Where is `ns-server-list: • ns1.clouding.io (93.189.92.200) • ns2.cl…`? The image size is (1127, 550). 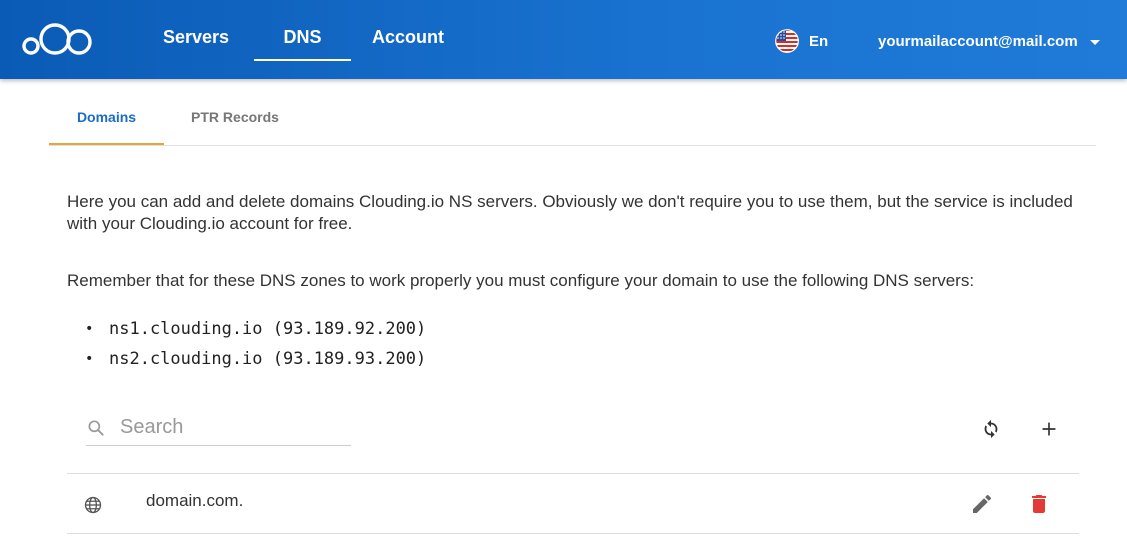 ns-server-list: • ns1.clouding.io (93.189.92.200) • ns2.cl… is located at coordinates (255, 346).